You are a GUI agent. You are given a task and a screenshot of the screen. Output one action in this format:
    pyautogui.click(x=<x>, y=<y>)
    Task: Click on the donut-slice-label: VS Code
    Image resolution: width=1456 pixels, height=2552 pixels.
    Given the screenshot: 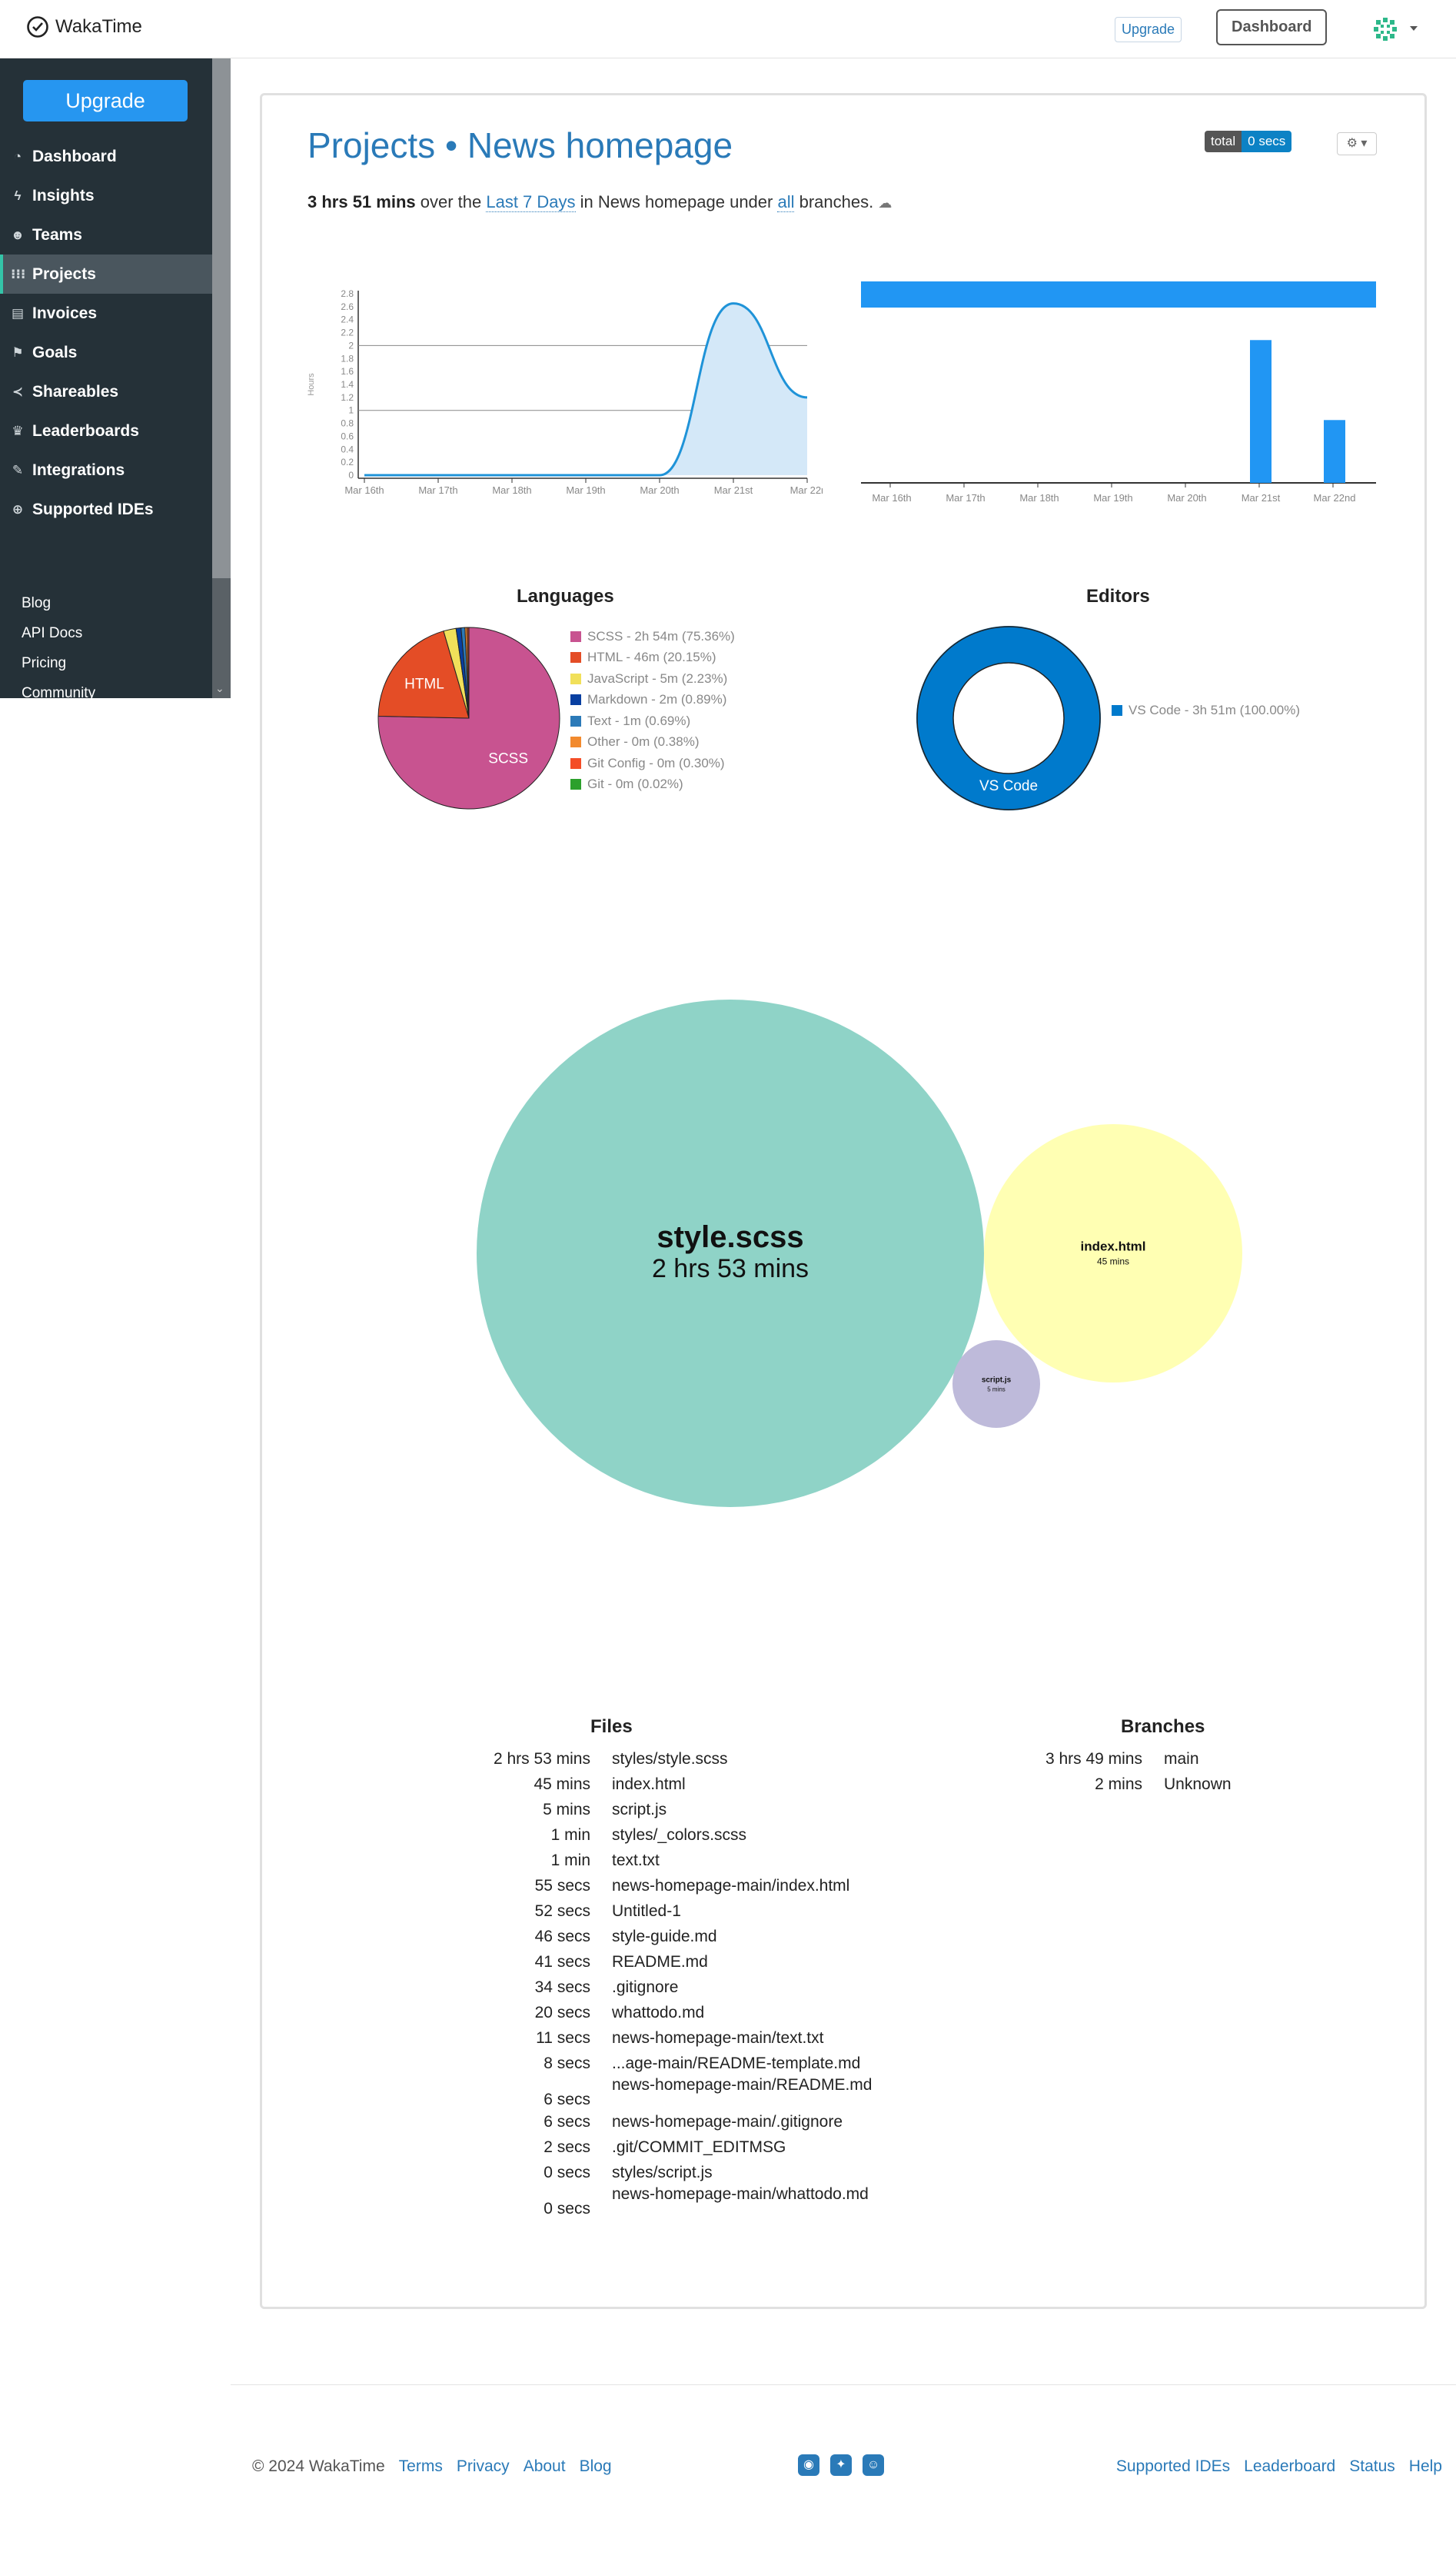 What is the action you would take?
    pyautogui.click(x=1009, y=786)
    